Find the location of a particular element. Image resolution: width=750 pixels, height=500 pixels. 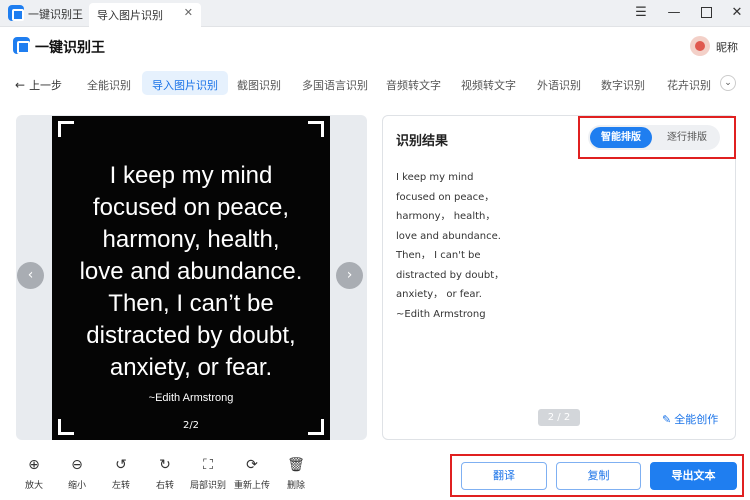

zoom-out-button: ⊖ 缩小 is located at coordinates (77, 473).